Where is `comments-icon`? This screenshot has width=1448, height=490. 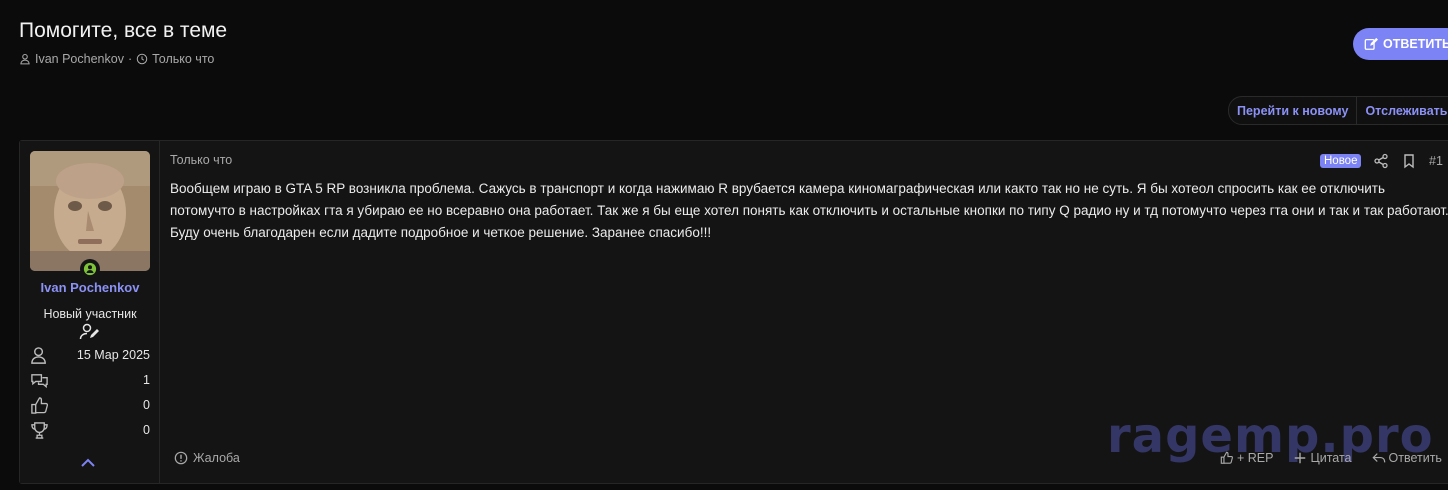
comments-icon is located at coordinates (39, 380).